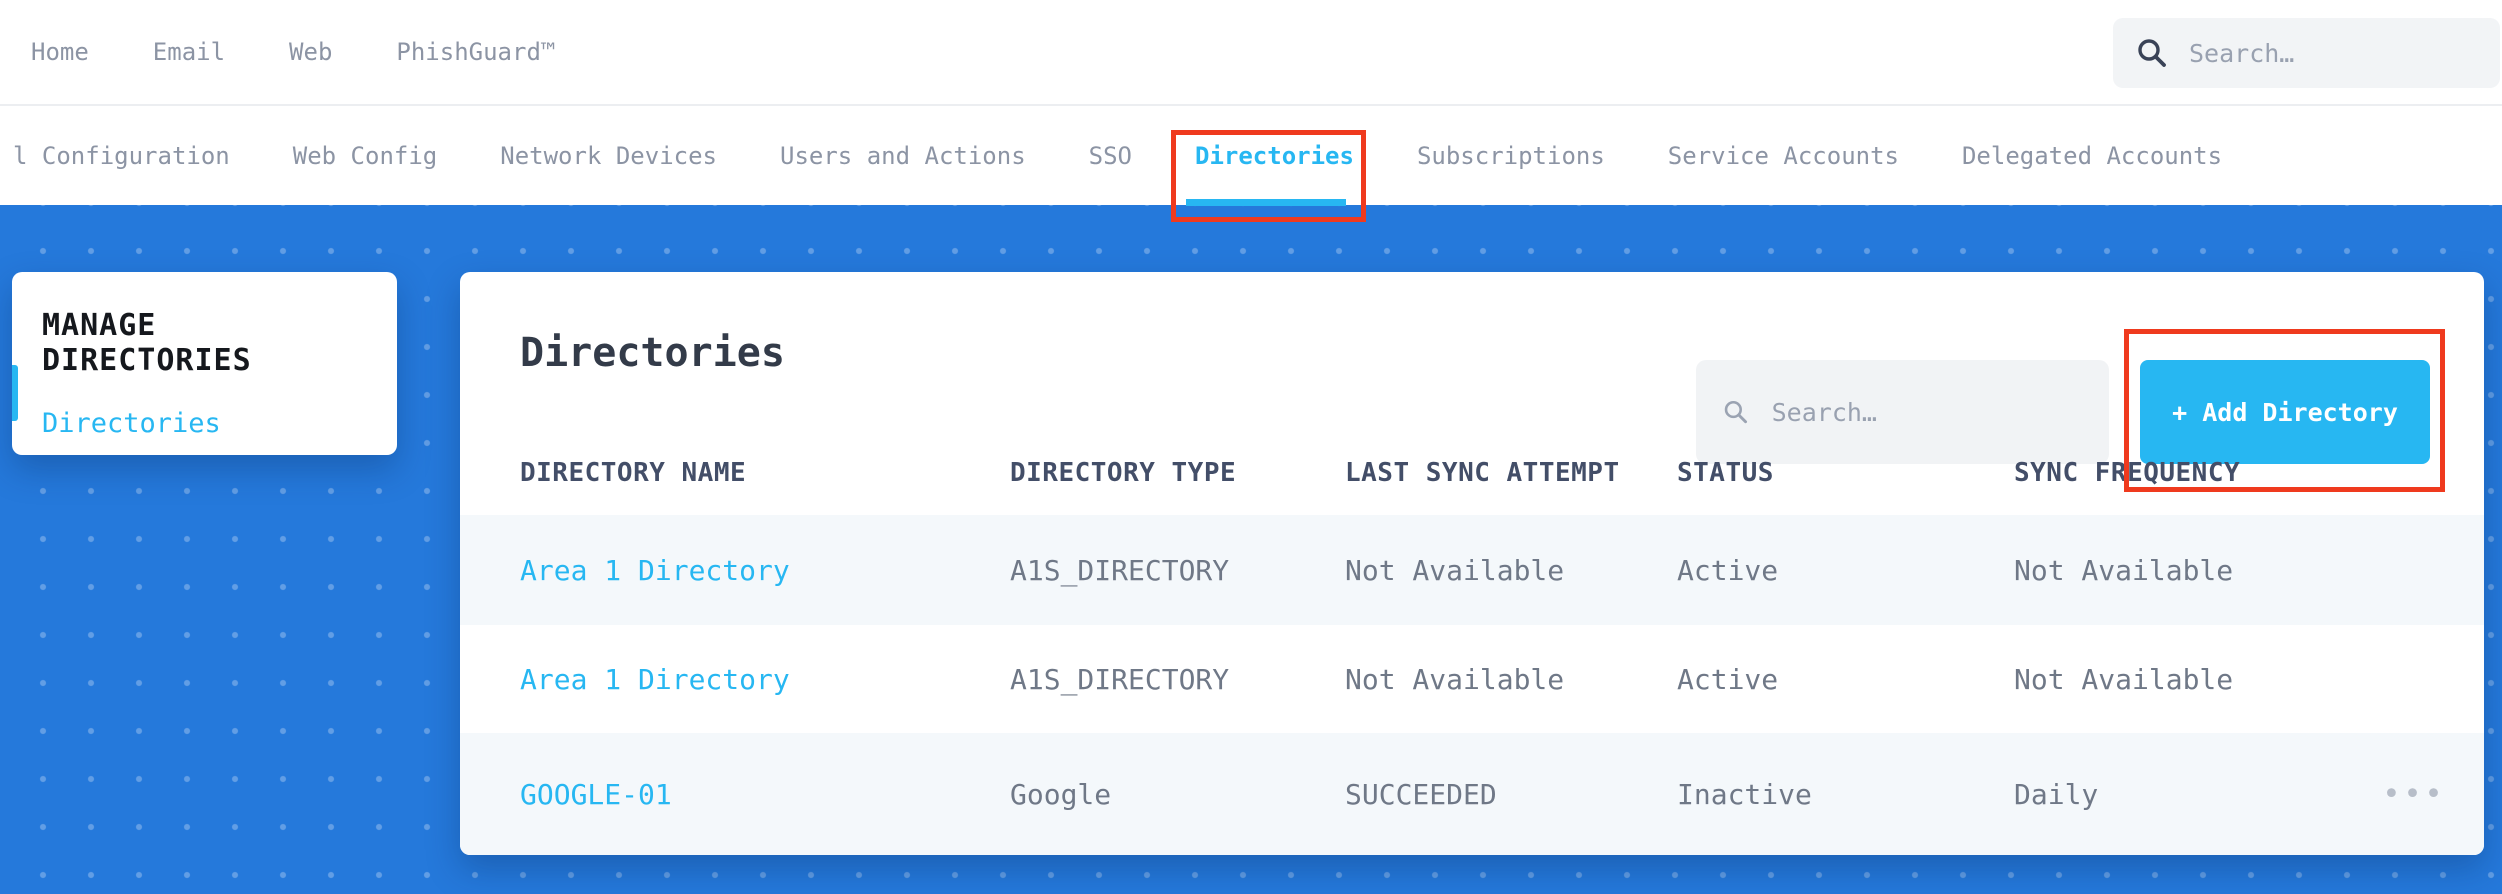 The image size is (2502, 894). I want to click on col-header-sync-frequency: SYNC FREQUENCY, so click(2127, 472).